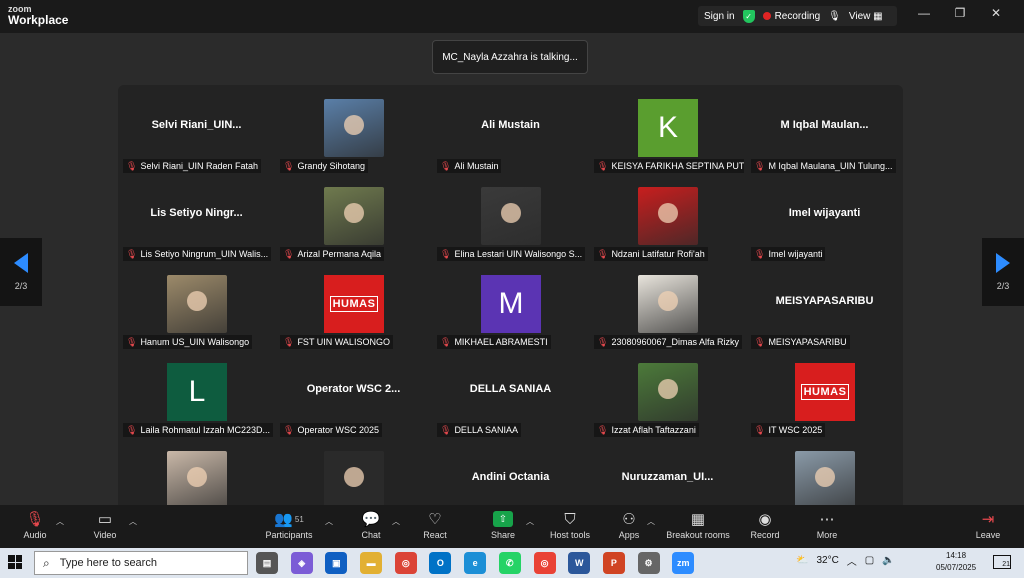  I want to click on participant-tile: Operator WSC 2... 🎙 Operator WSC 2025, so click(353, 393).